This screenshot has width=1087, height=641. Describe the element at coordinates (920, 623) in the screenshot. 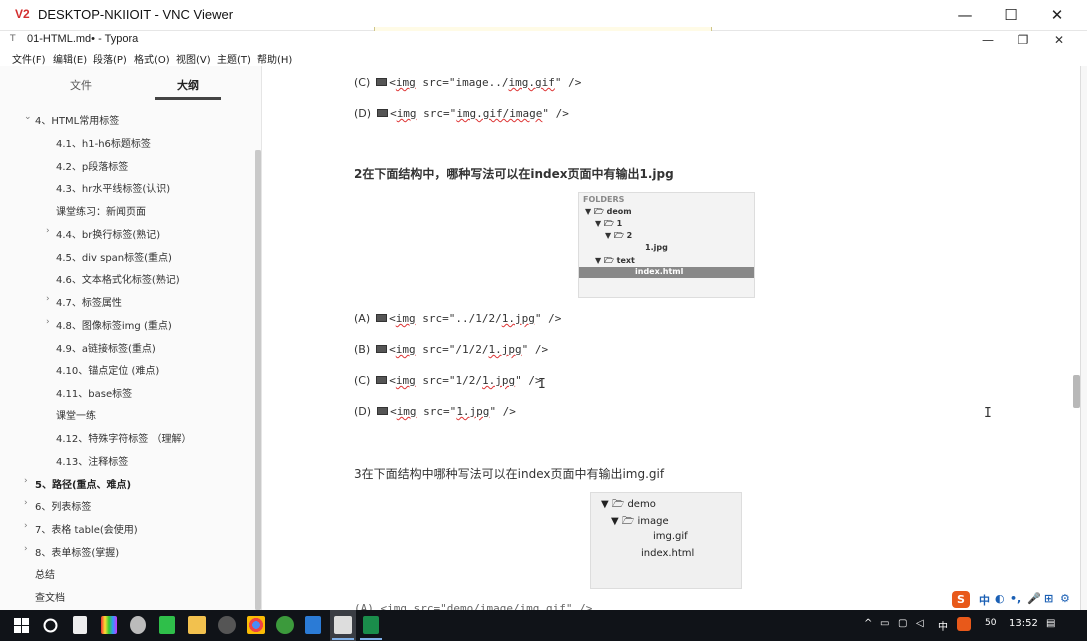

I see `tray-volume-icon: ◁` at that location.